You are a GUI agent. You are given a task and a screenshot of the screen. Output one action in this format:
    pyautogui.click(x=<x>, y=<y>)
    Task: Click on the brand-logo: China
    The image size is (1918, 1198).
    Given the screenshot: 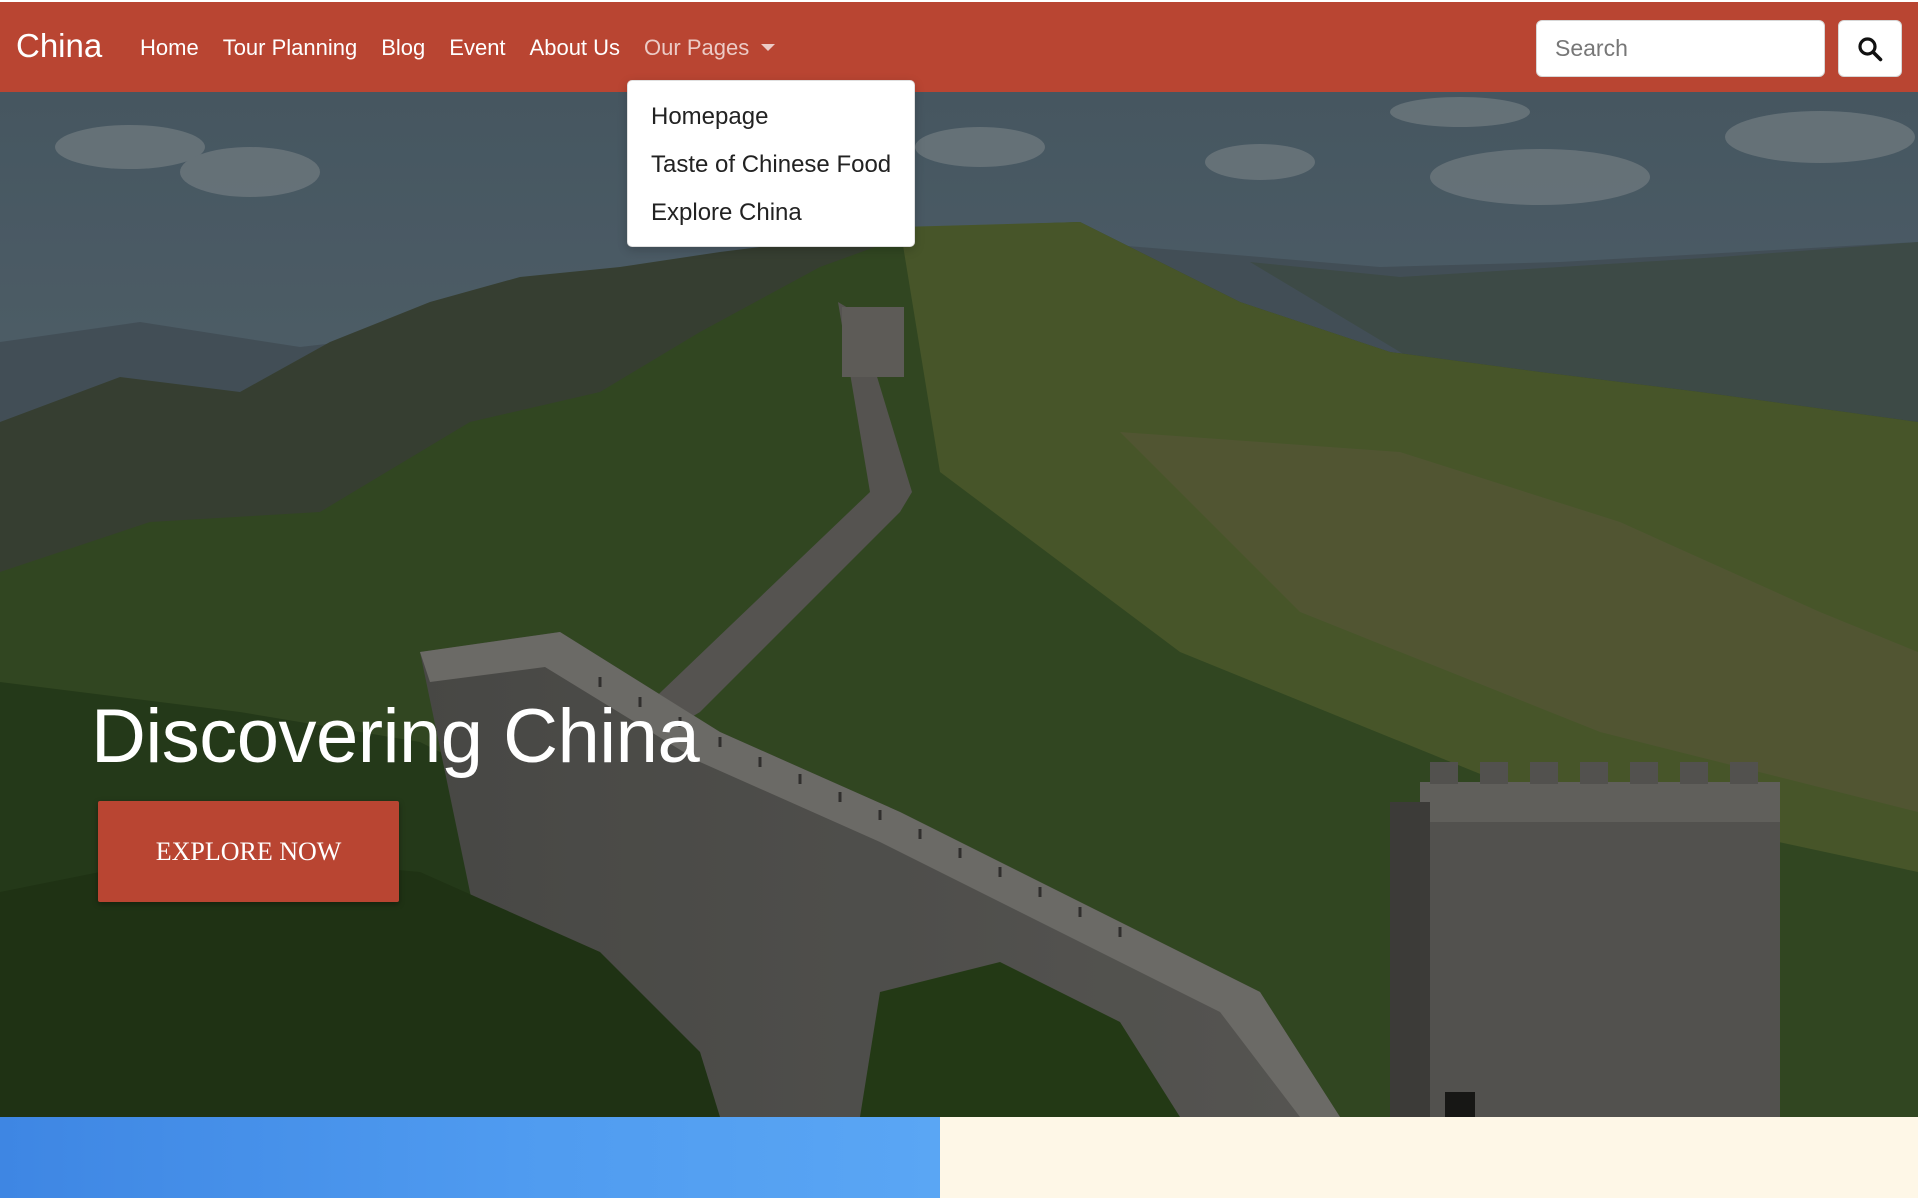 What is the action you would take?
    pyautogui.click(x=59, y=46)
    